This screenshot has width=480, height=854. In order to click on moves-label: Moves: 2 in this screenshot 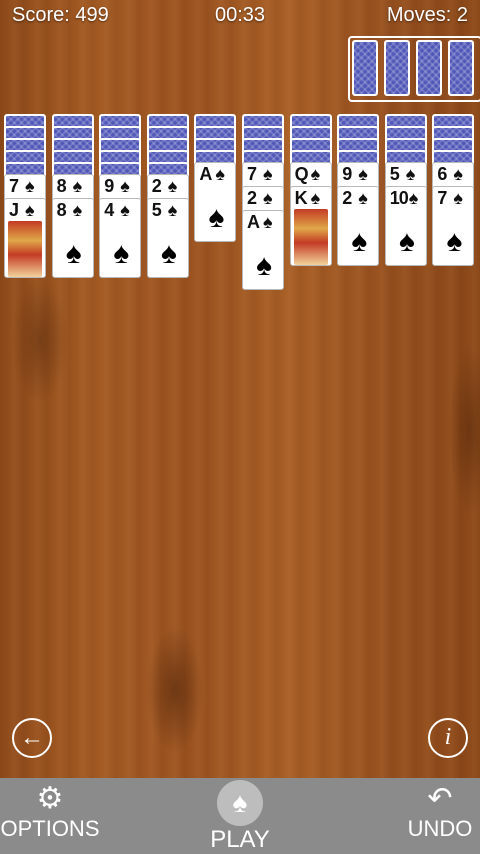, I will do `click(427, 15)`.